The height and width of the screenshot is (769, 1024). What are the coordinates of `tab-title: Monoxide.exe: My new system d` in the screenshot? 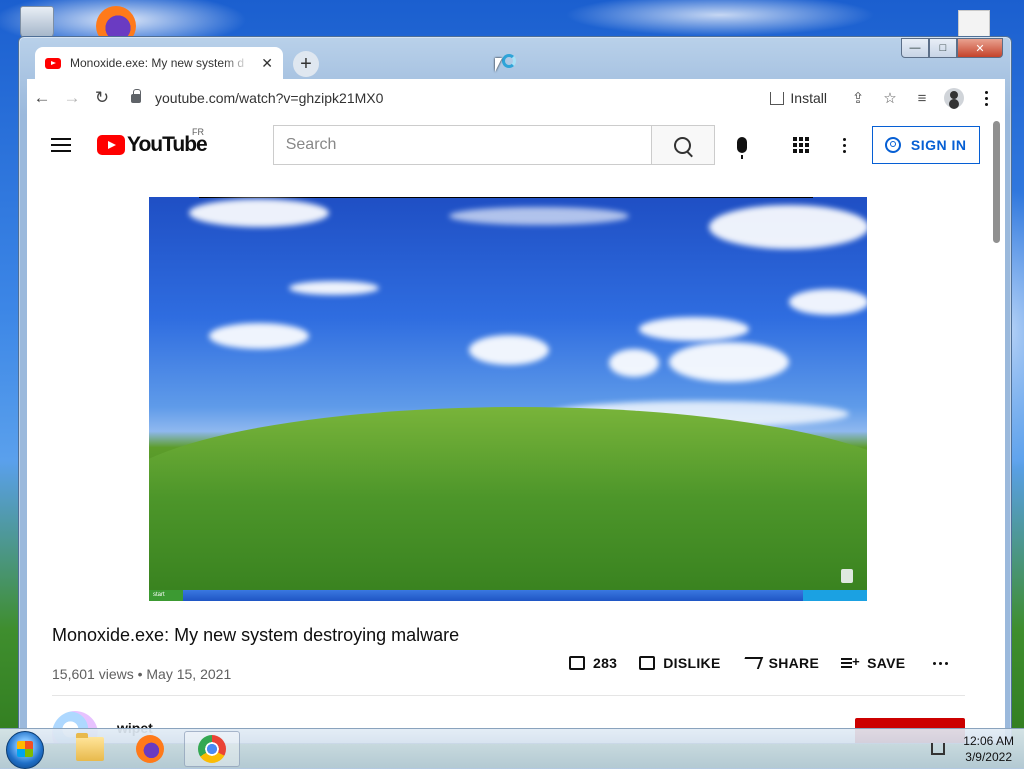 It's located at (157, 63).